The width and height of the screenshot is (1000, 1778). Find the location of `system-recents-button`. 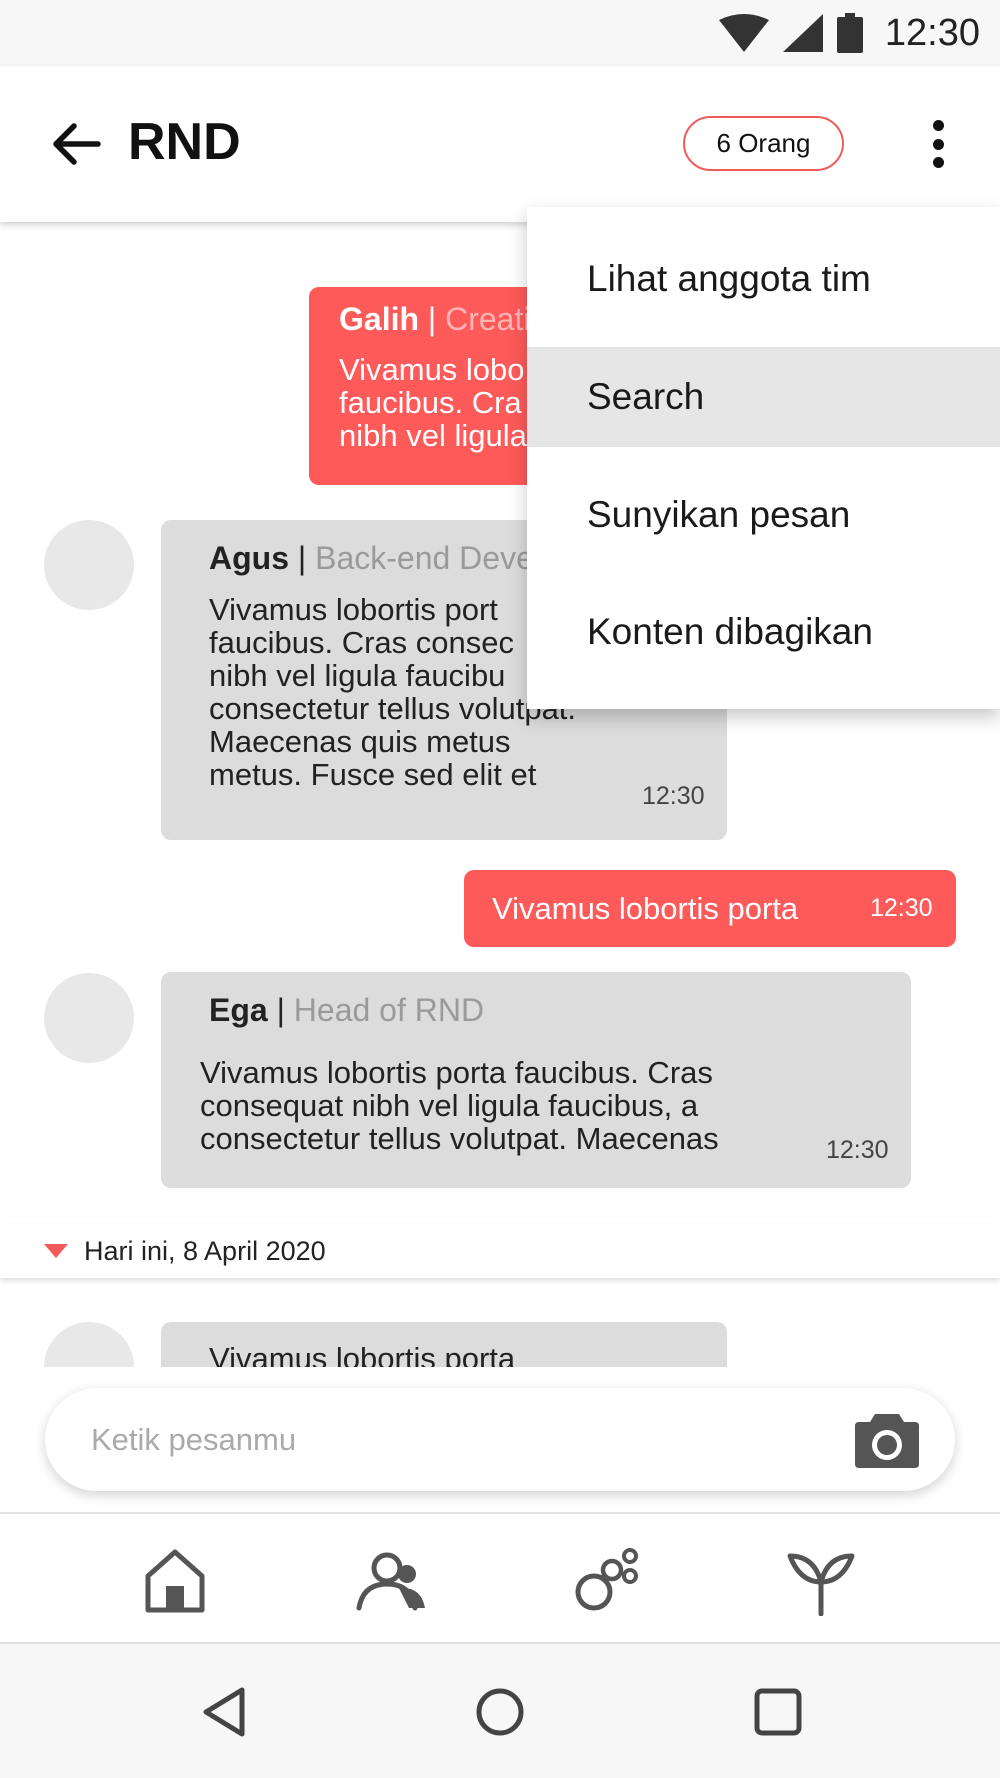

system-recents-button is located at coordinates (778, 1712).